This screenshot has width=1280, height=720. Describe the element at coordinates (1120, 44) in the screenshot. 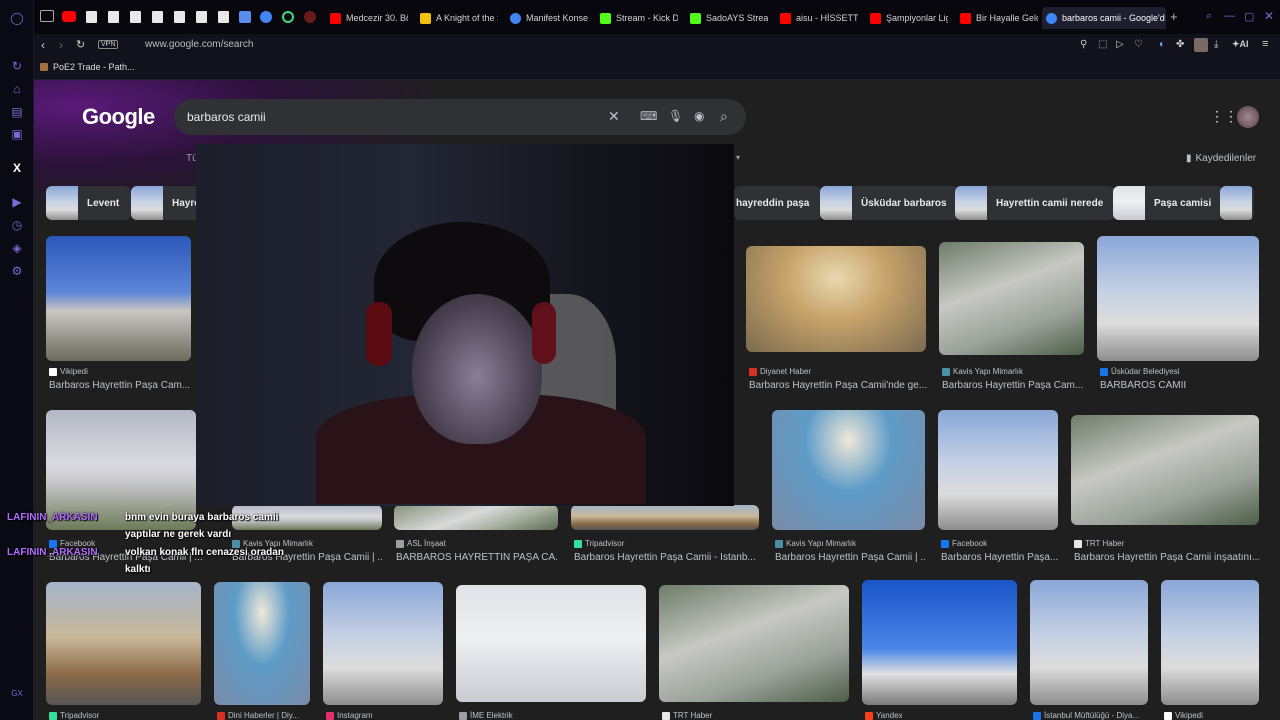

I see `player-control-icon: ▷` at that location.